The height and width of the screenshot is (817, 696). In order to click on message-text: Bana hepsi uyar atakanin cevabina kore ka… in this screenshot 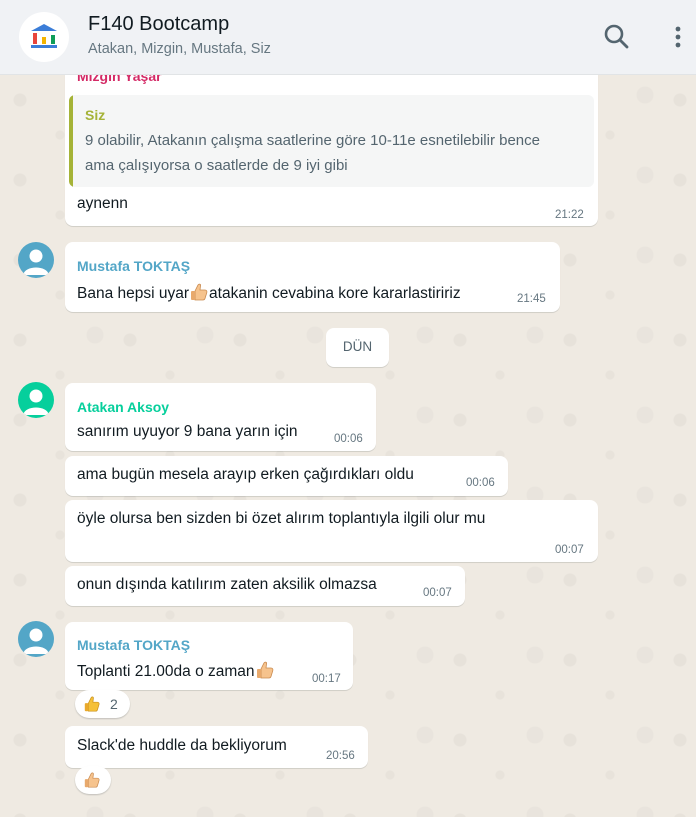, I will do `click(269, 292)`.